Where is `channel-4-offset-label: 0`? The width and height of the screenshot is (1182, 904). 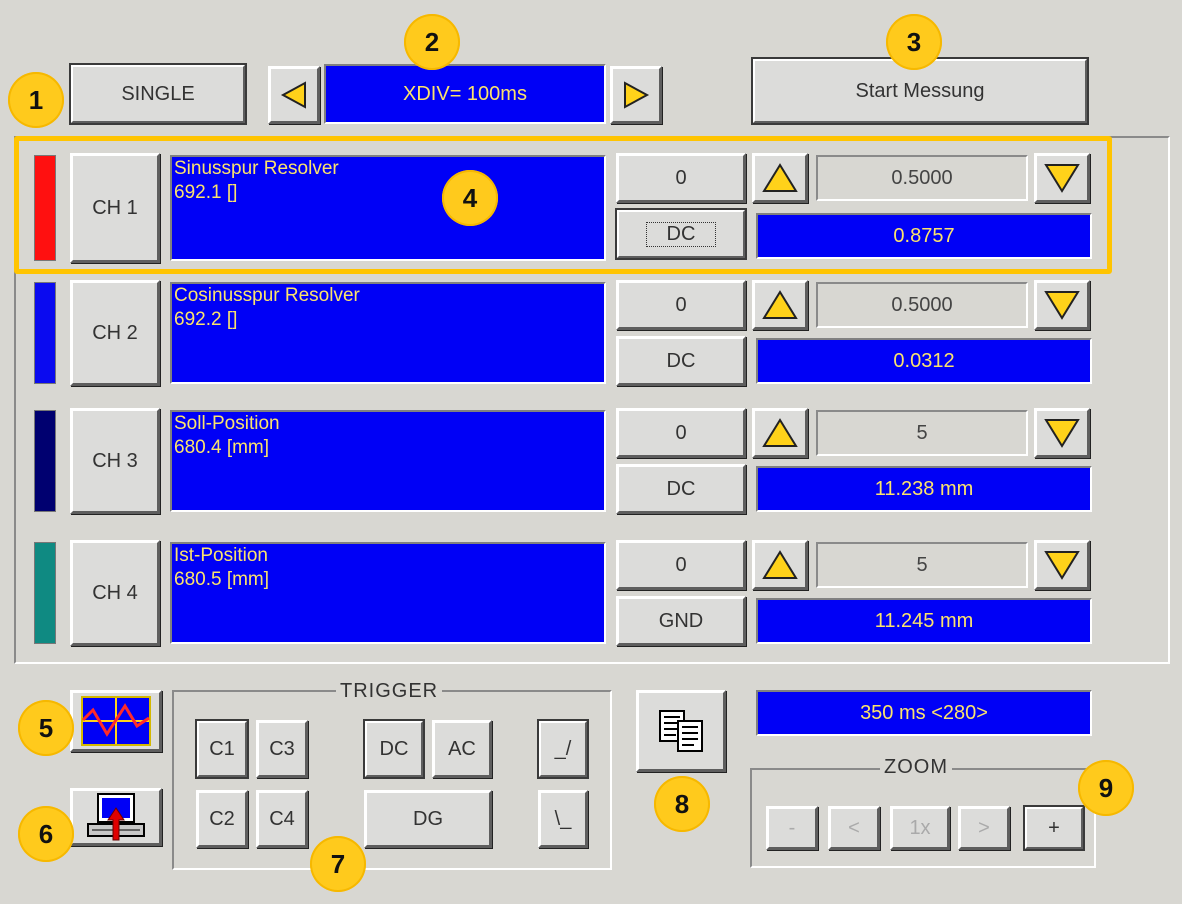
channel-4-offset-label: 0 is located at coordinates (681, 564).